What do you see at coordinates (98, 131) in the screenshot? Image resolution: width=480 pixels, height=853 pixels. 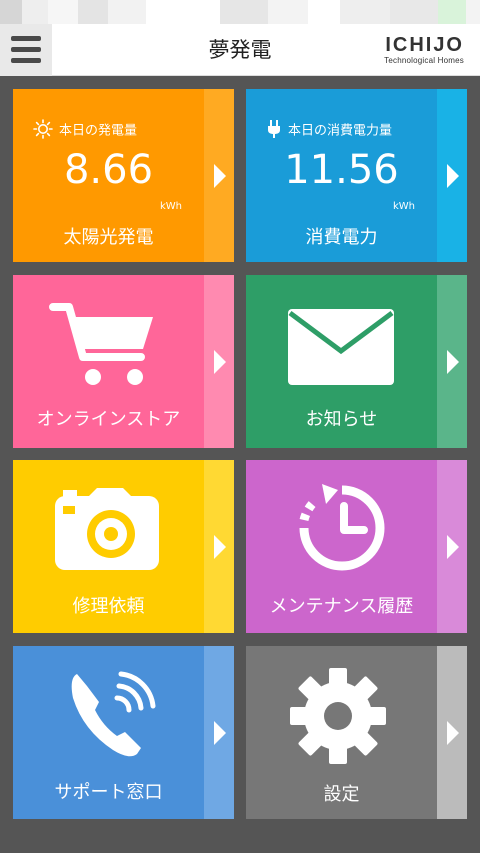 I see `solar-heading: 本日の発電量` at bounding box center [98, 131].